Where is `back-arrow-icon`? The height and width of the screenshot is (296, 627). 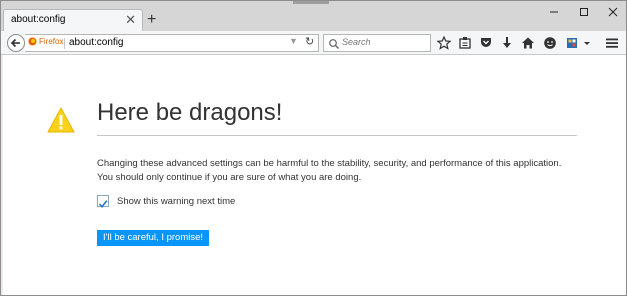 back-arrow-icon is located at coordinates (15, 43).